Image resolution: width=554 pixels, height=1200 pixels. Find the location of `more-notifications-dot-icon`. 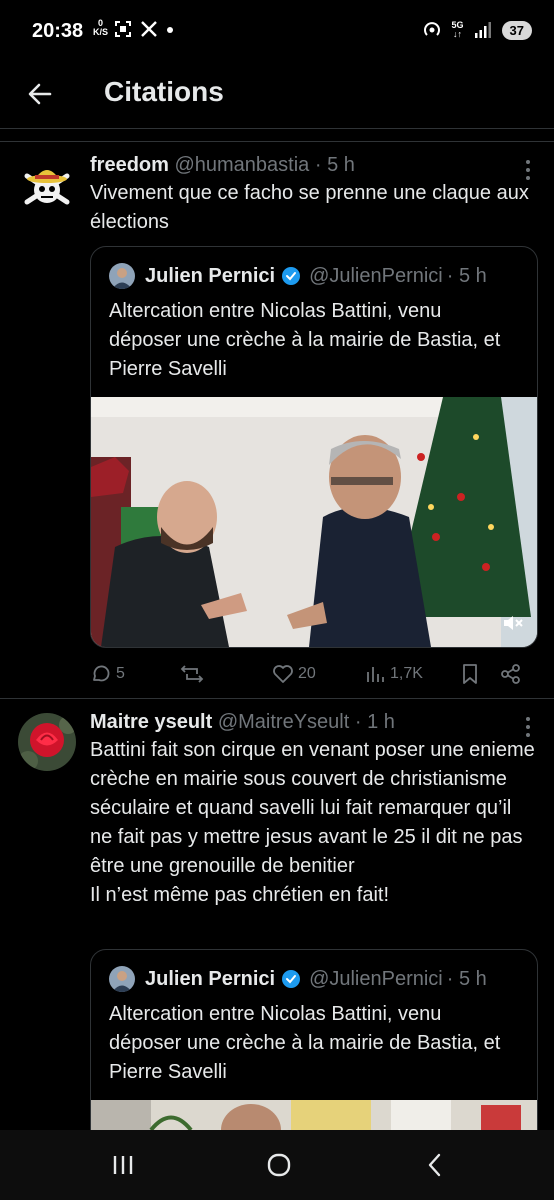

more-notifications-dot-icon is located at coordinates (170, 30).